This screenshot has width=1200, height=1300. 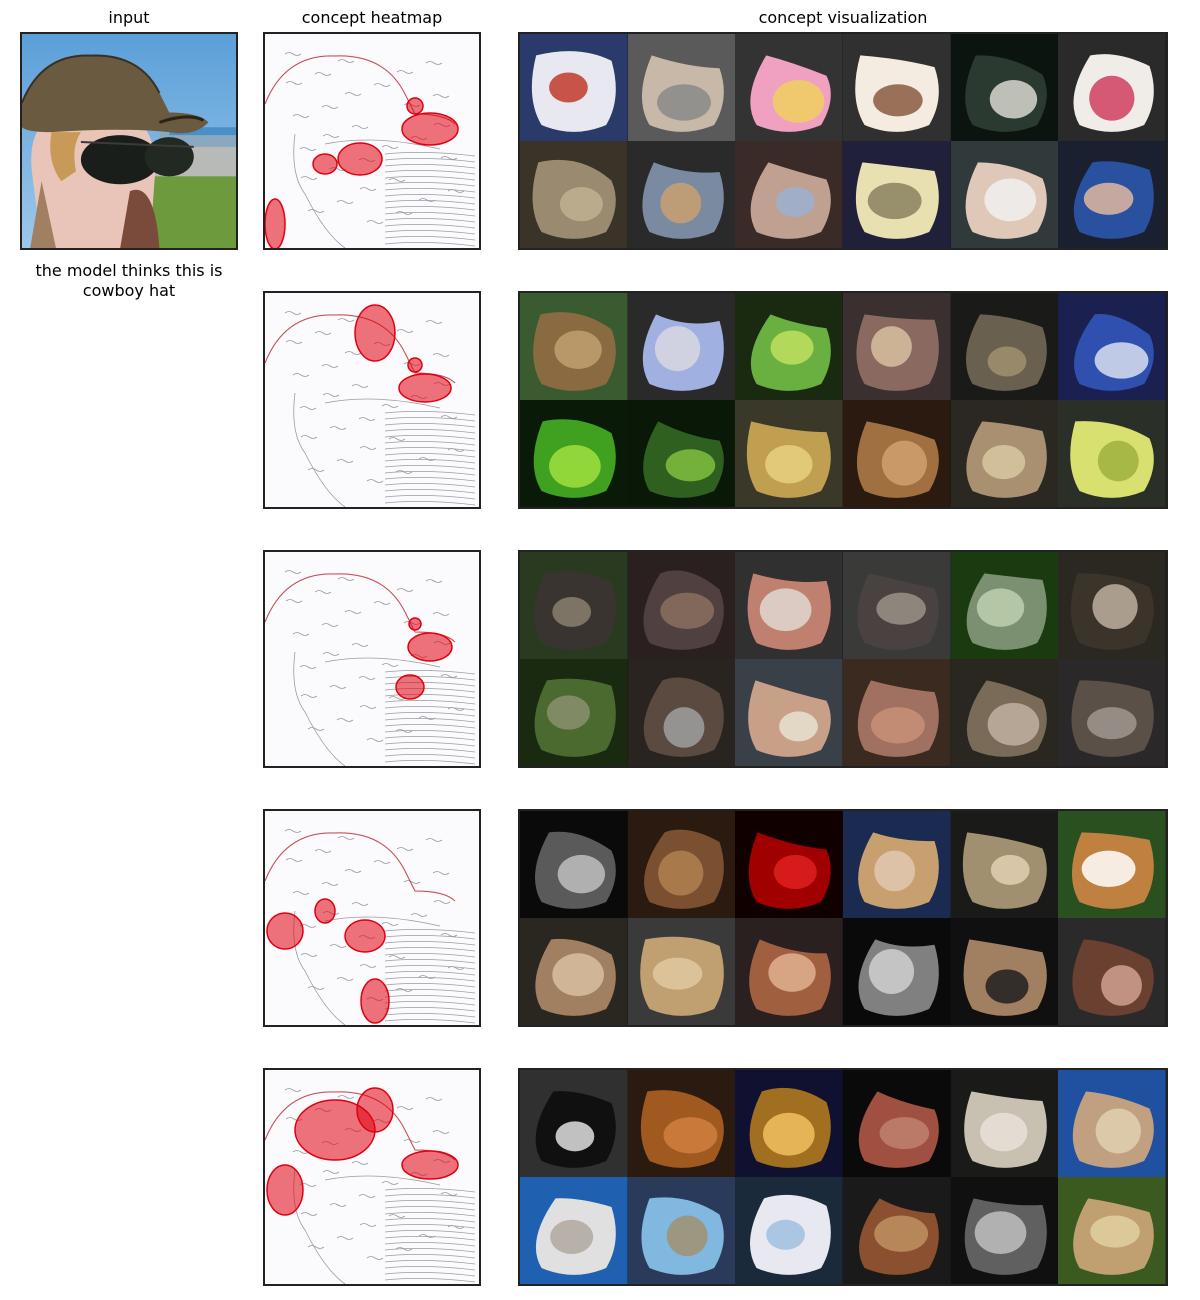 I want to click on heatmap-hat-band-icon, so click(x=372, y=400).